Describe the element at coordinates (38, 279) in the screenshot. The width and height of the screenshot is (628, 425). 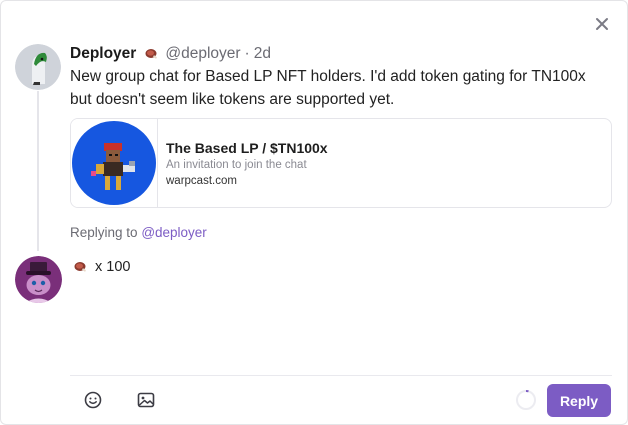
I see `user-avatar` at that location.